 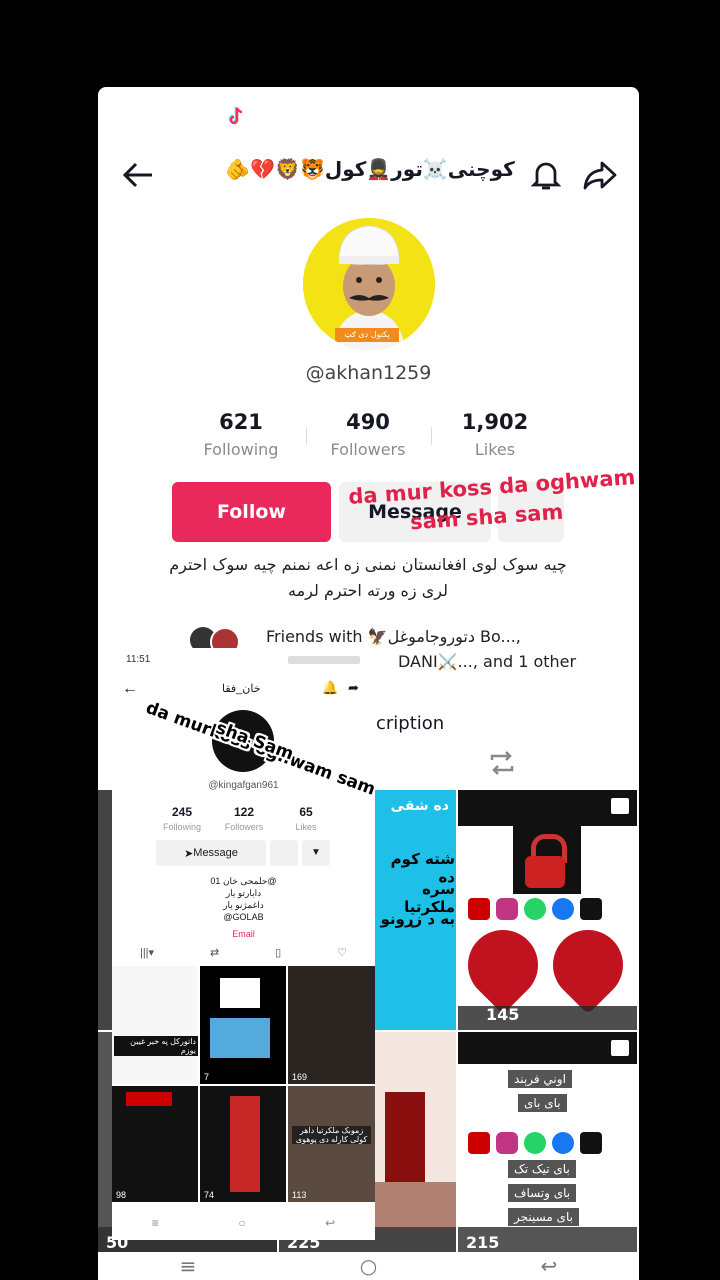 What do you see at coordinates (244, 812) in the screenshot?
I see `stat-value: 122` at bounding box center [244, 812].